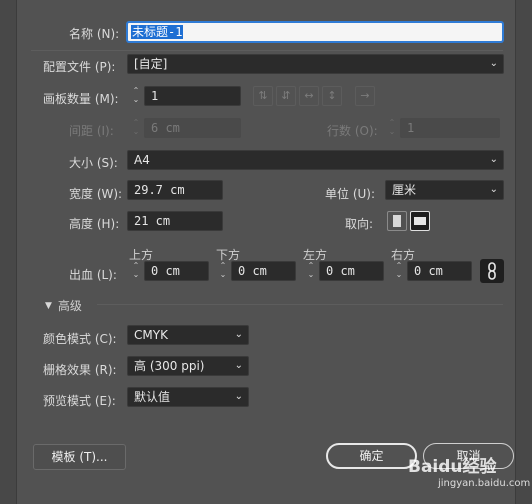  Describe the element at coordinates (142, 160) in the screenshot. I see `size-value: A4` at that location.